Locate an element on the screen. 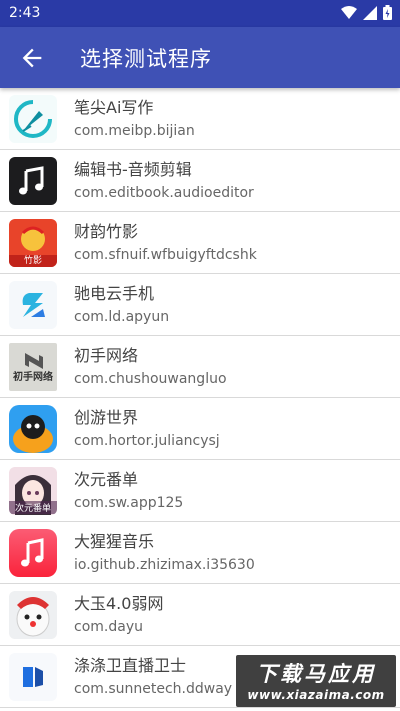 The image size is (400, 711). app-list-item: 竹影 财韵竹影 com.sfnuif.wfbuigyftdcshk is located at coordinates (200, 243).